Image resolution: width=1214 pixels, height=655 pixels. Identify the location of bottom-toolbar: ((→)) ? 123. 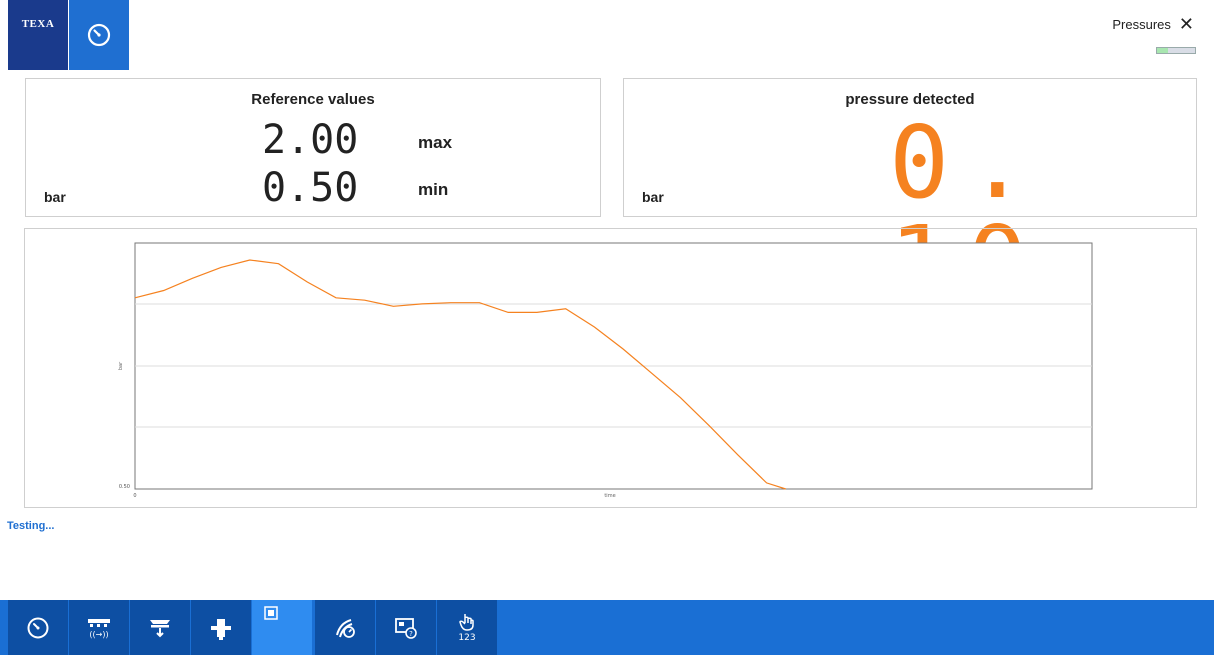
(607, 627).